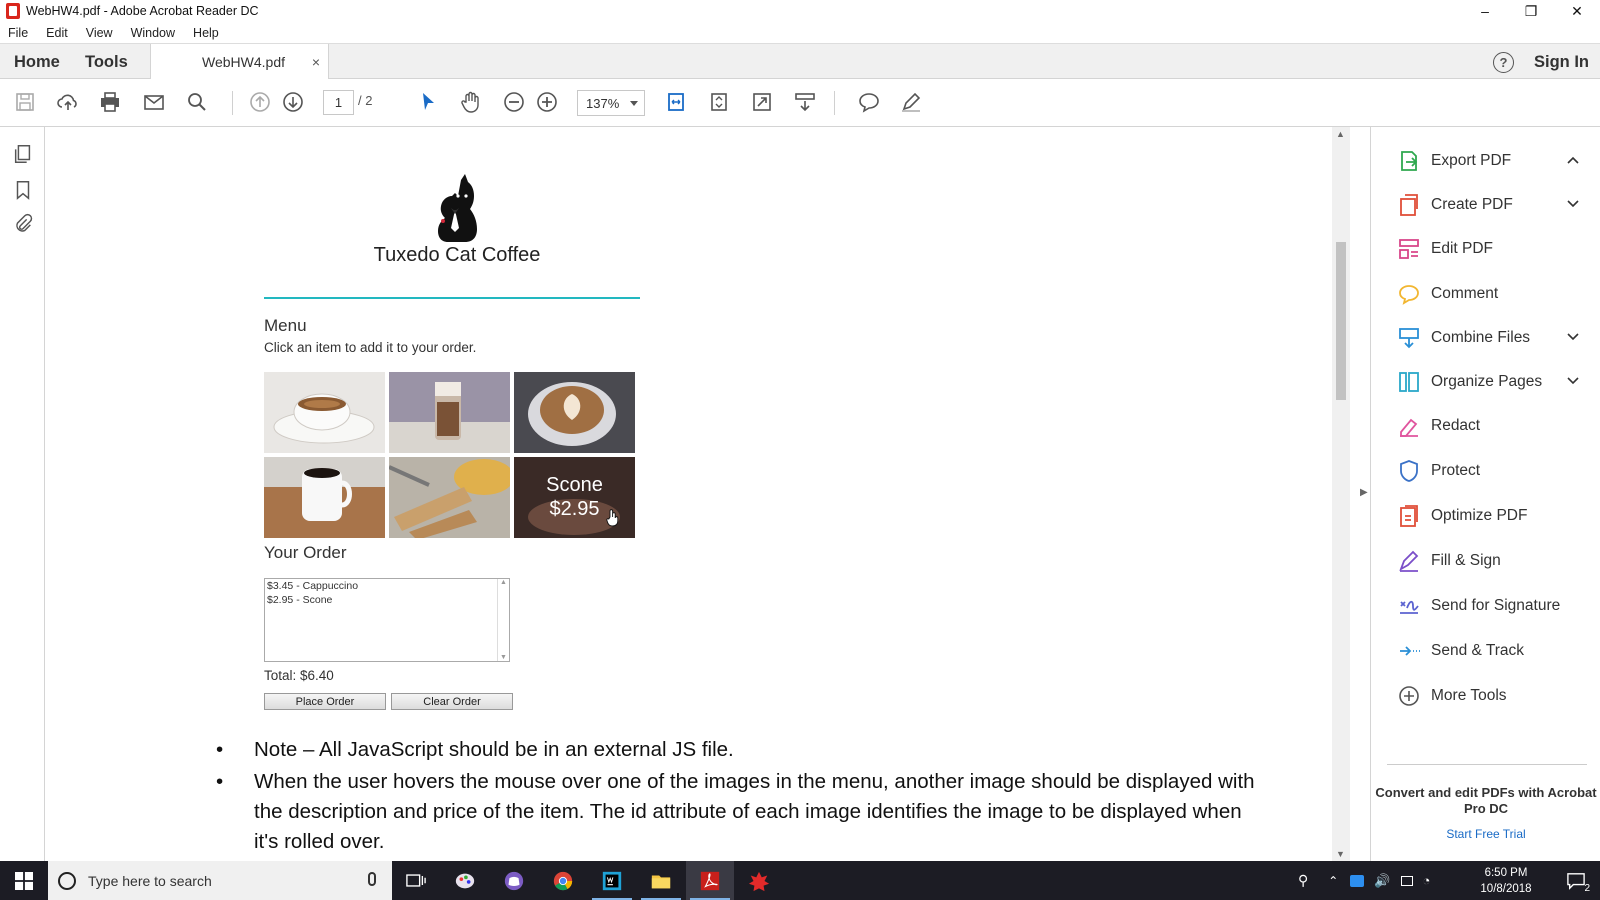 The image size is (1600, 900). What do you see at coordinates (452, 701) in the screenshot?
I see `clear-order-button: Clear Order` at bounding box center [452, 701].